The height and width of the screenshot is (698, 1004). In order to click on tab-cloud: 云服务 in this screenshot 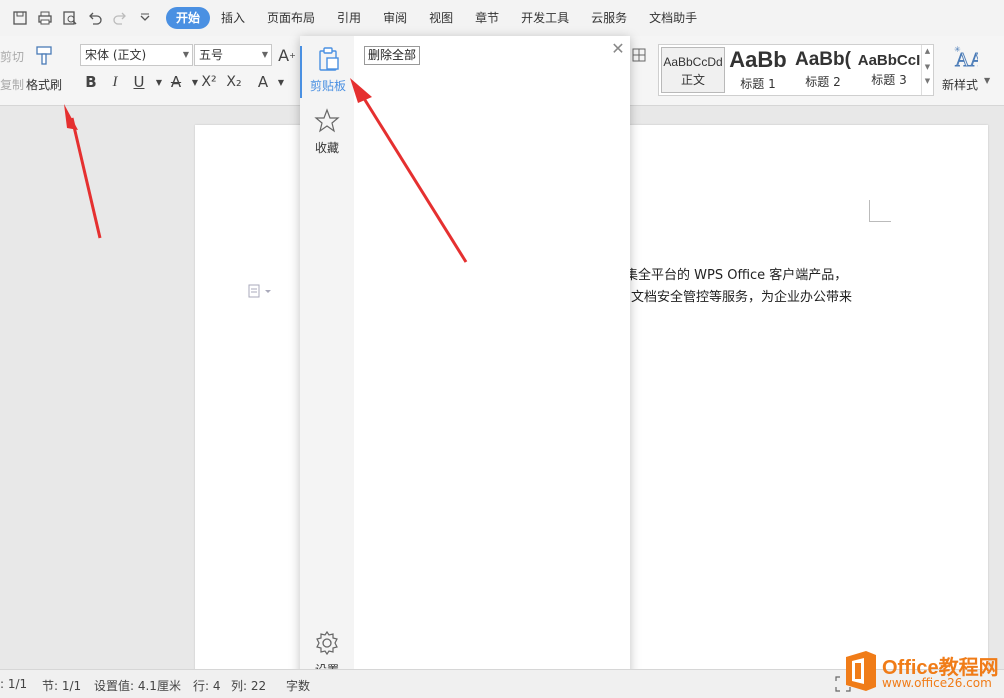, I will do `click(609, 18)`.